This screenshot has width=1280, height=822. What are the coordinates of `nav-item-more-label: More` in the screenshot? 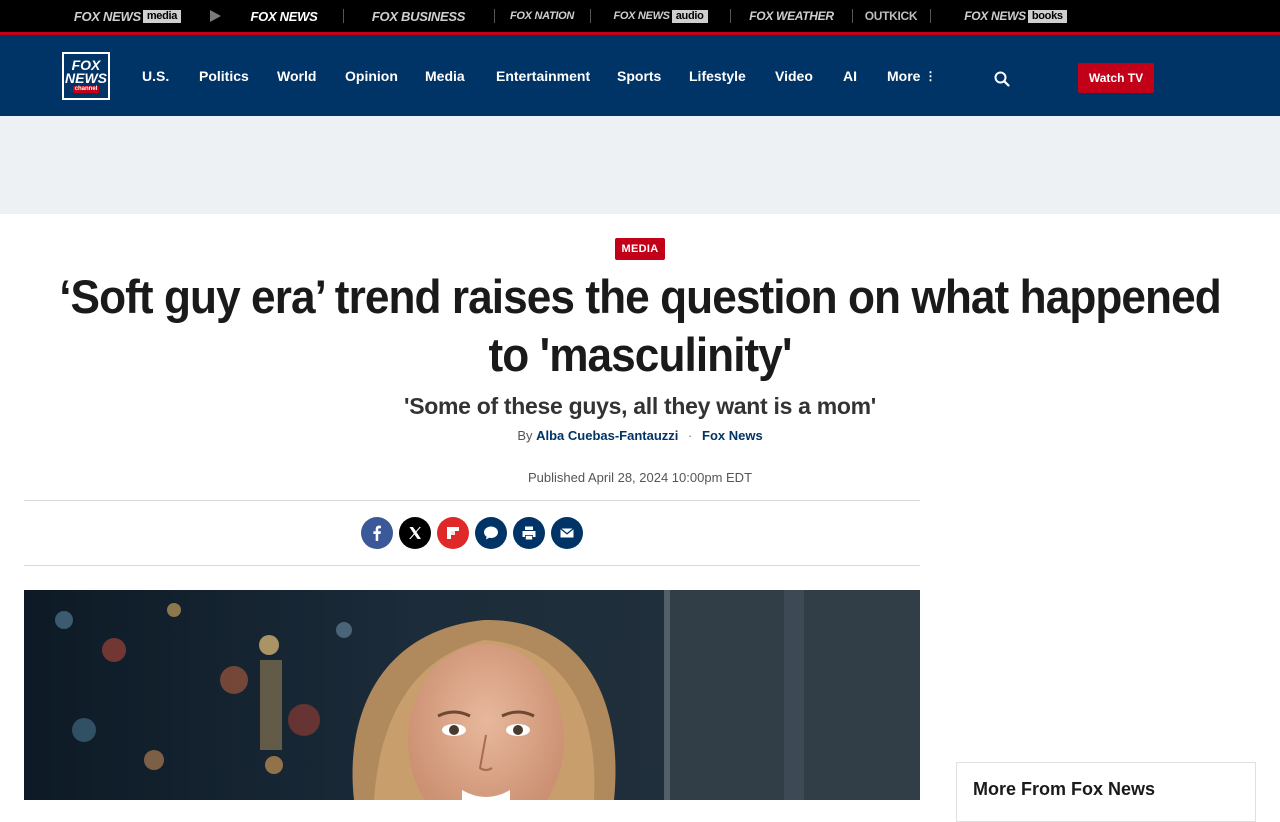 It's located at (904, 76).